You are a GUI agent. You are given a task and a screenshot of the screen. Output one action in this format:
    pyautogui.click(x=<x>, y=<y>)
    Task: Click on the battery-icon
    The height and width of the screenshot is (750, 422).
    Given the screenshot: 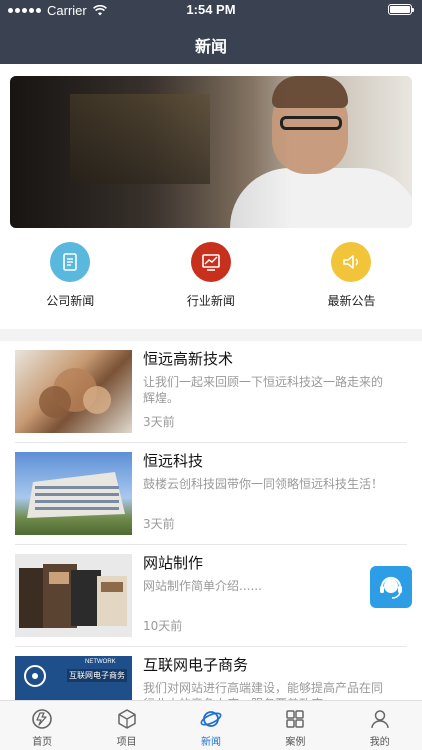 What is the action you would take?
    pyautogui.click(x=401, y=9)
    